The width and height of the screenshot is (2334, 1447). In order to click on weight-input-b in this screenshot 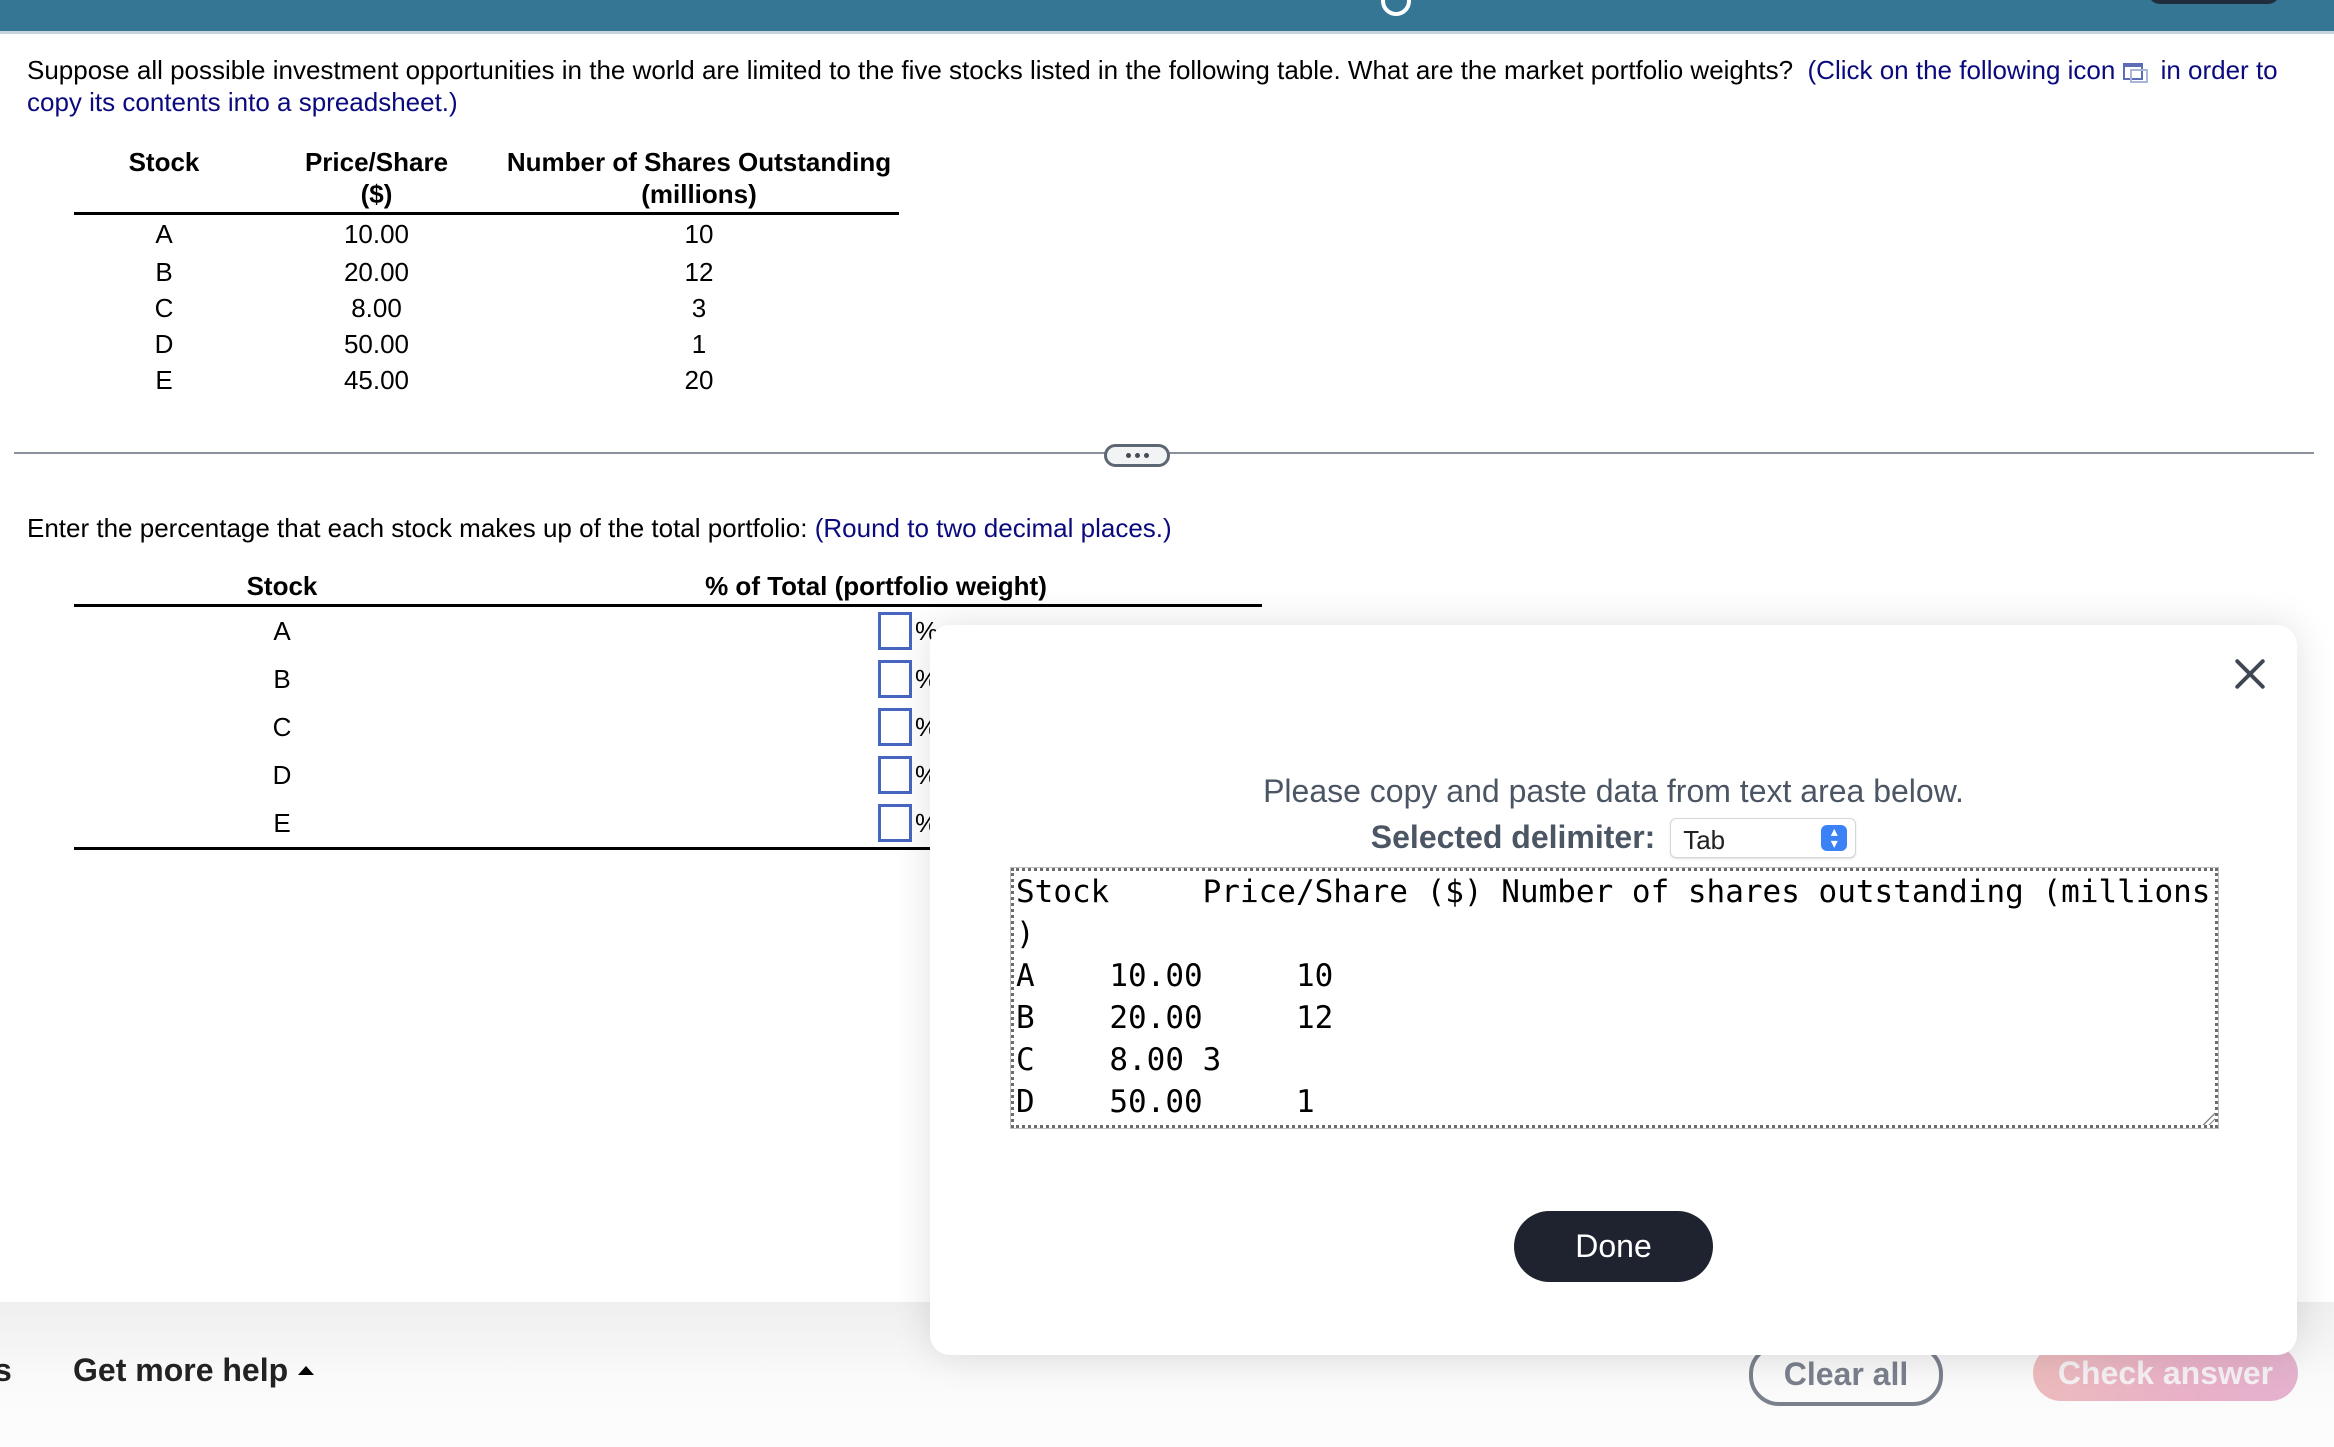, I will do `click(894, 679)`.